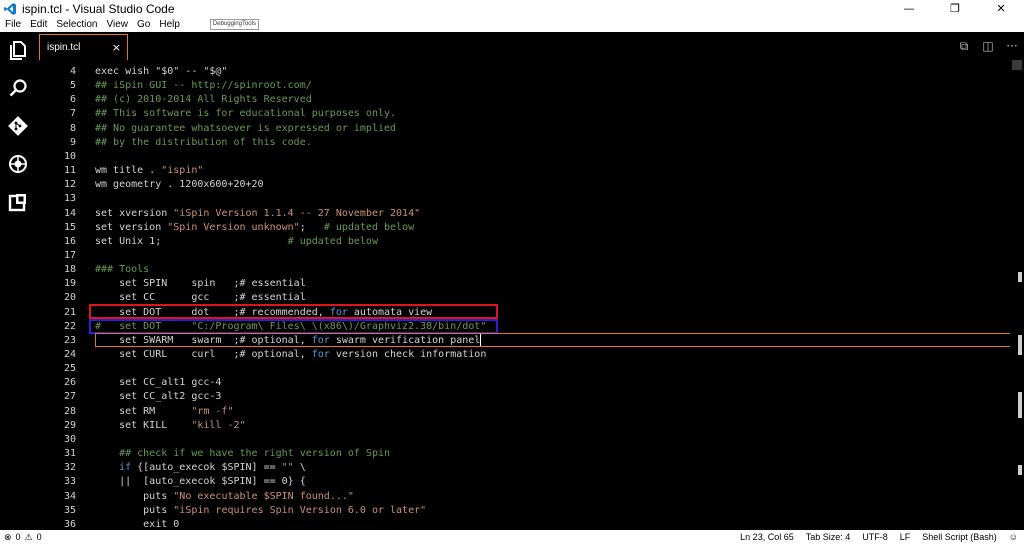 Image resolution: width=1024 pixels, height=544 pixels. What do you see at coordinates (12, 24) in the screenshot?
I see `menu-file: File` at bounding box center [12, 24].